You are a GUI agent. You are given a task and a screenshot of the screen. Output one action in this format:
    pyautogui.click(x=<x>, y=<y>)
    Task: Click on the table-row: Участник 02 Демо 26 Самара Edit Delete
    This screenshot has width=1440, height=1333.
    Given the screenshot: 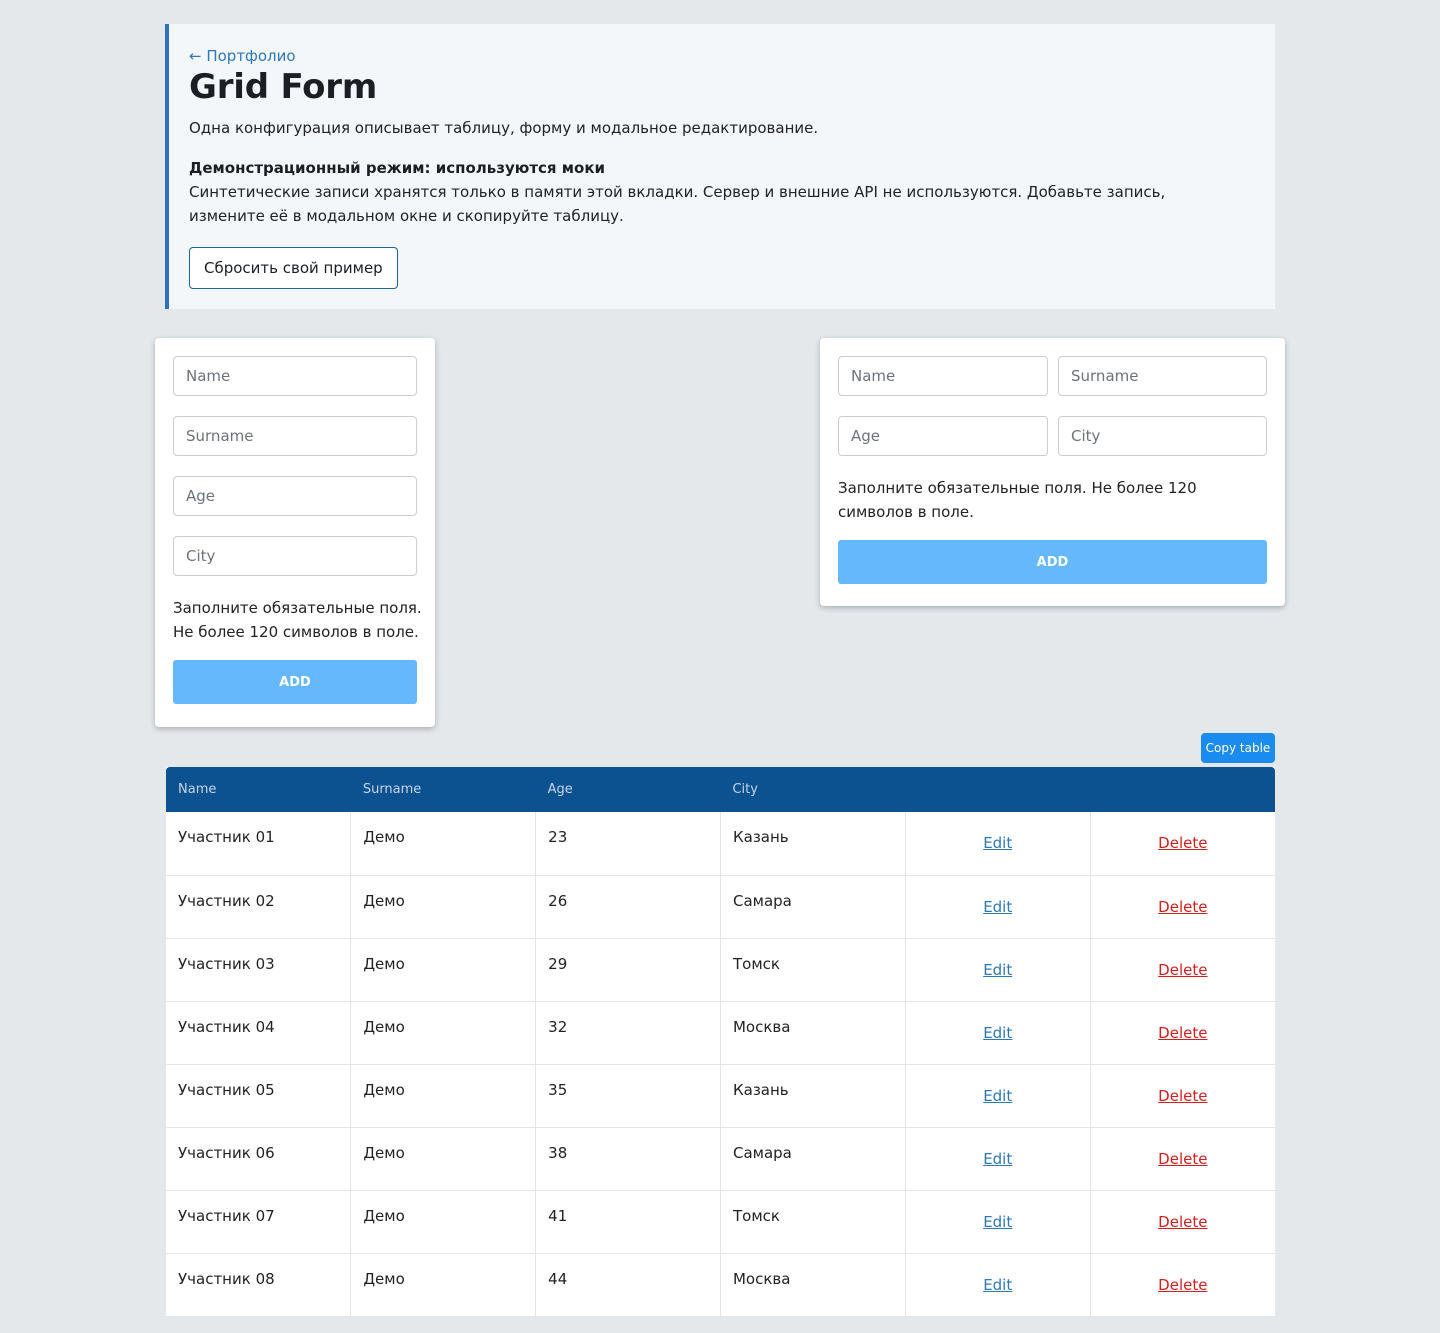 What is the action you would take?
    pyautogui.click(x=720, y=907)
    